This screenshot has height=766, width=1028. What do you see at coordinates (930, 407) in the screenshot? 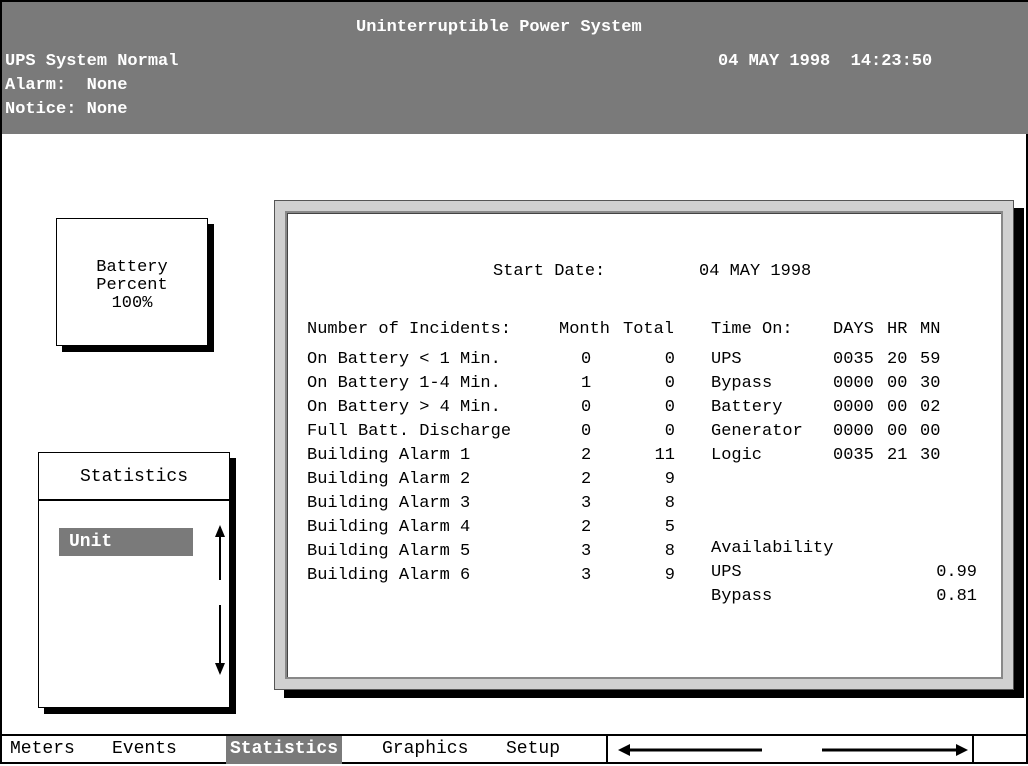
I see `time-on-minutes: 02` at bounding box center [930, 407].